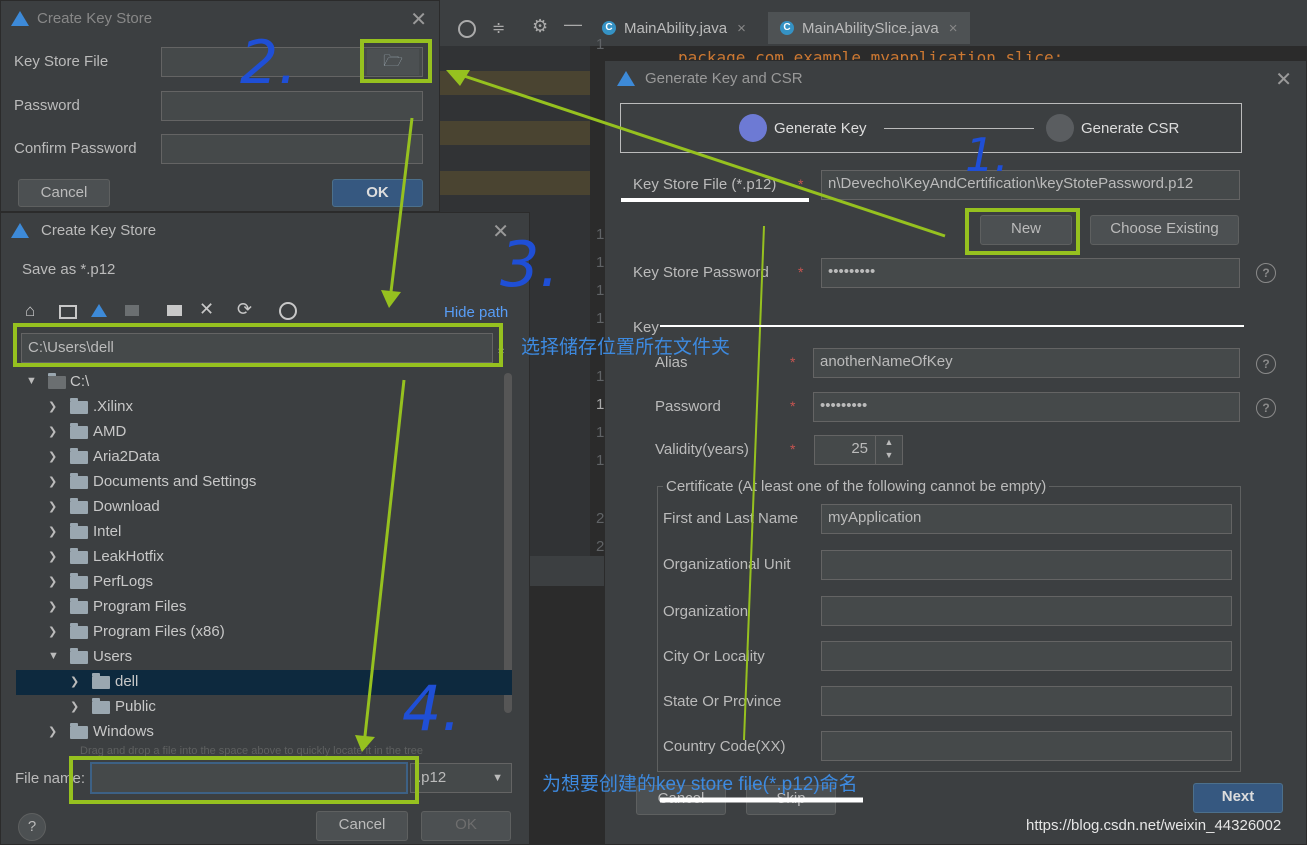 Image resolution: width=1307 pixels, height=845 pixels. I want to click on annotation-step-4: 4., so click(432, 708).